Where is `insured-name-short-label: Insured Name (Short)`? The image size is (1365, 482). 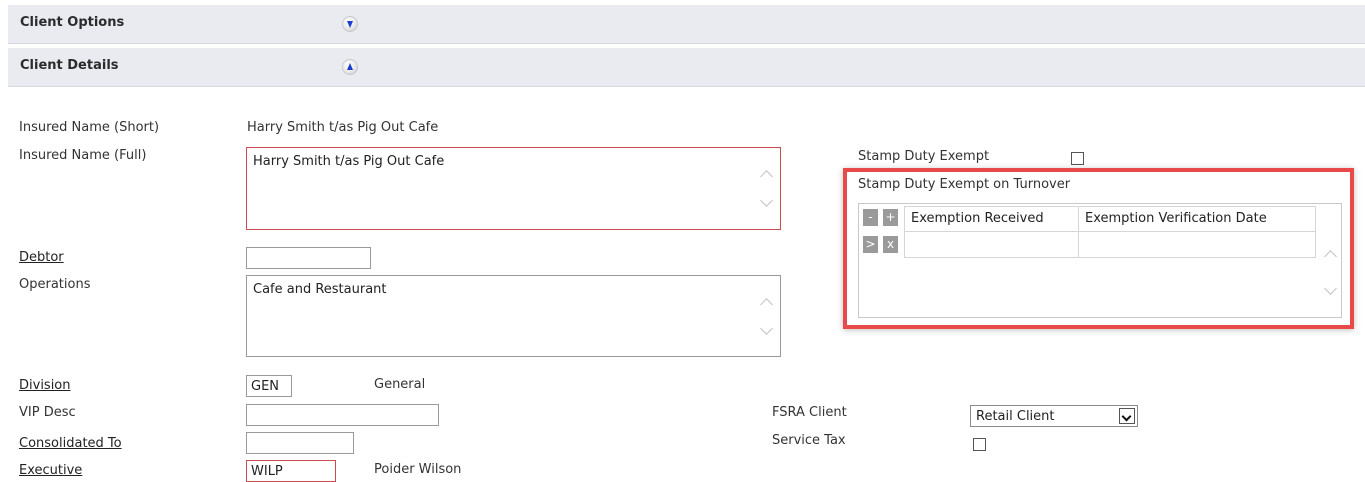 insured-name-short-label: Insured Name (Short) is located at coordinates (89, 127).